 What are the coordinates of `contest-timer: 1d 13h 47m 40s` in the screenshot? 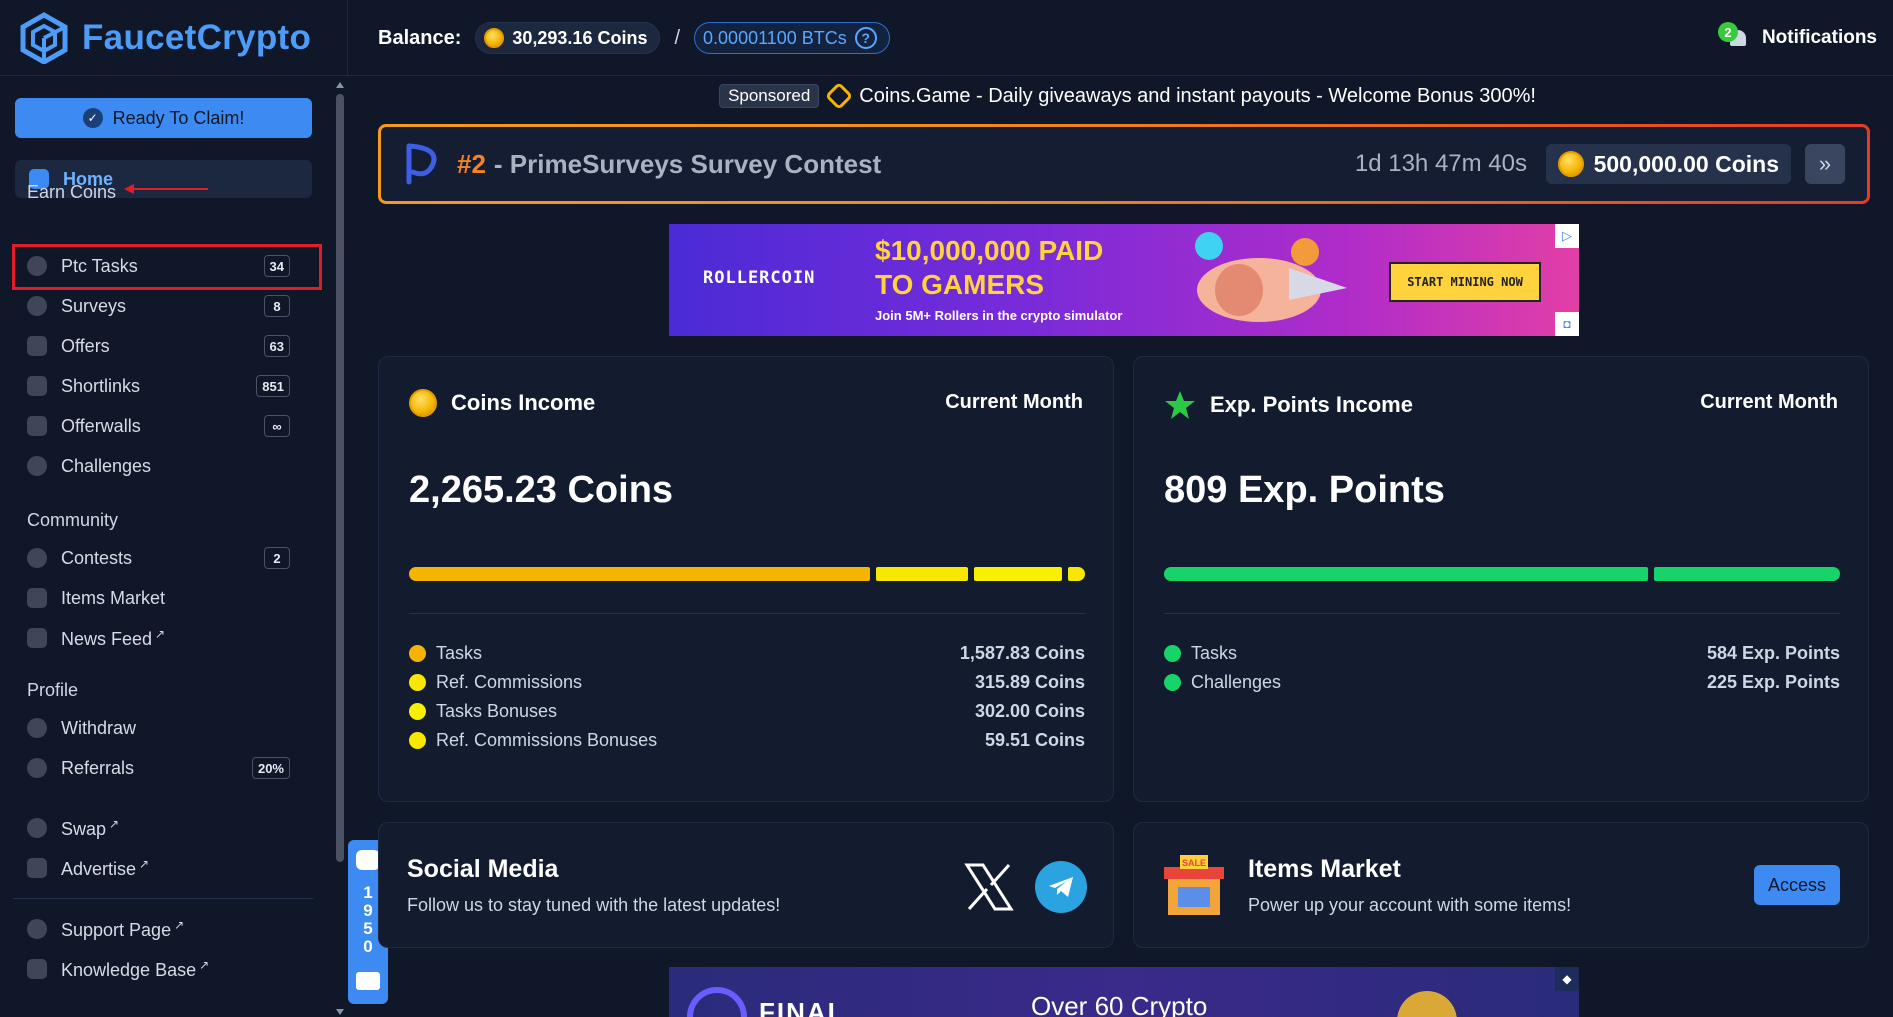 It's located at (1440, 163).